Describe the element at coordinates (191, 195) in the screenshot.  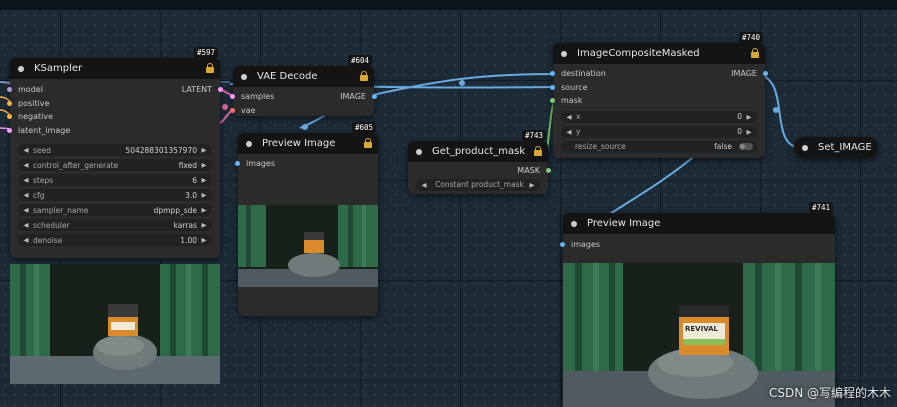
I see `widget-value: 3.0` at that location.